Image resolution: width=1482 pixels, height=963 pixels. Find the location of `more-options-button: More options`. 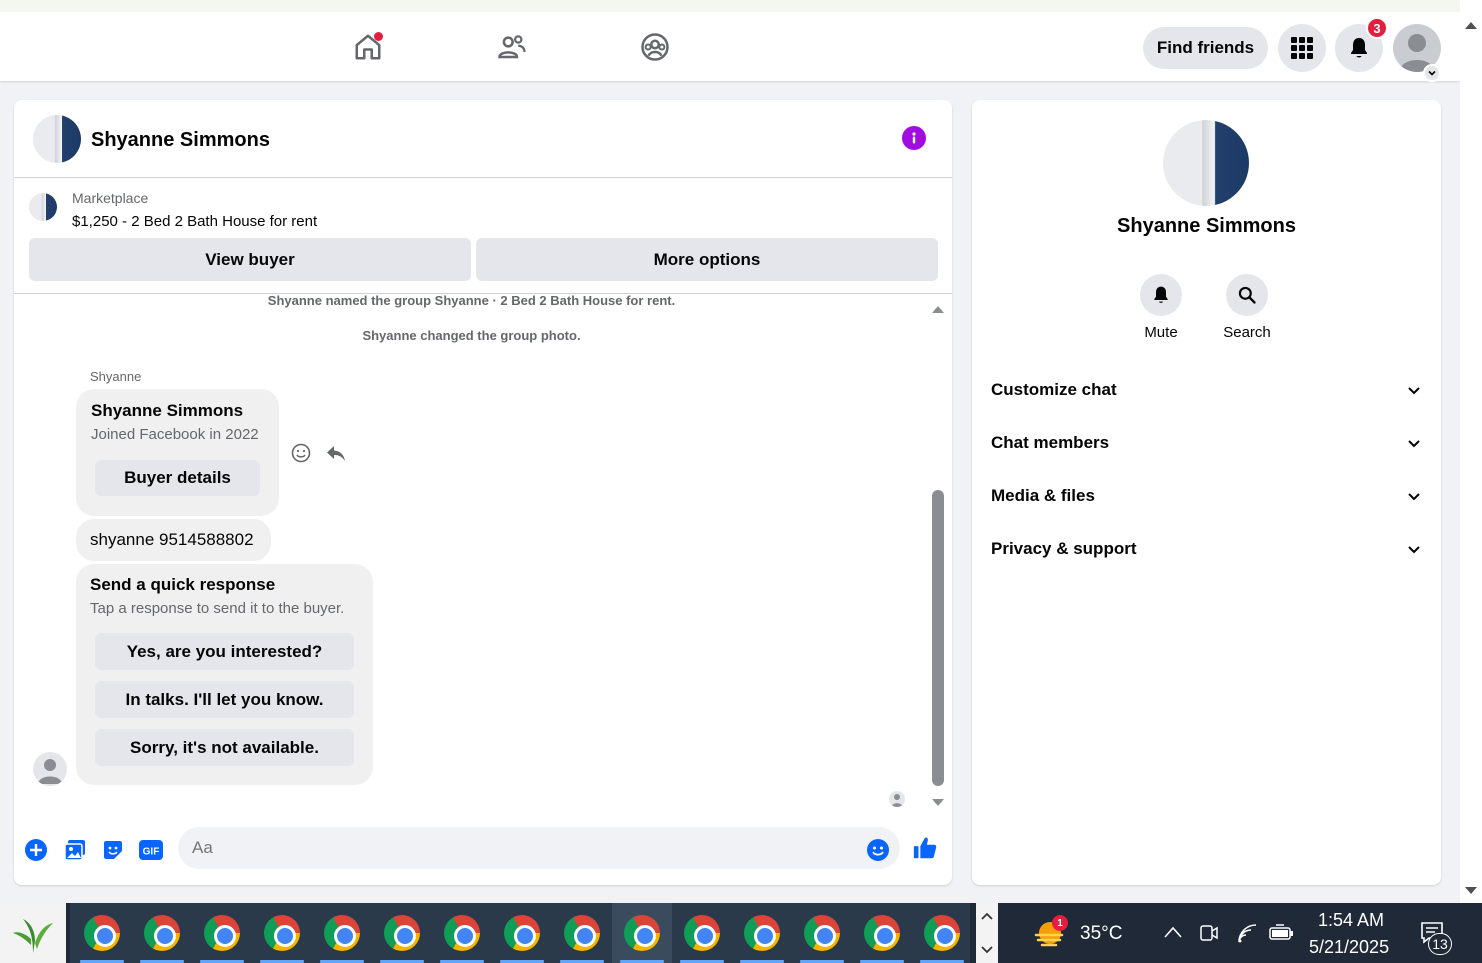

more-options-button: More options is located at coordinates (707, 259).